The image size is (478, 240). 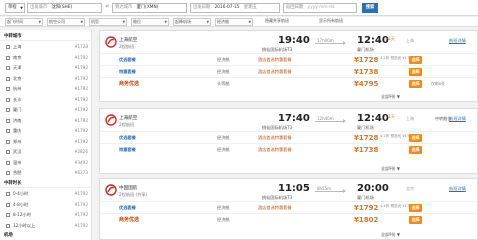 What do you see at coordinates (46, 110) in the screenshot?
I see `transfer-city-option: 厦门 ¥1792` at bounding box center [46, 110].